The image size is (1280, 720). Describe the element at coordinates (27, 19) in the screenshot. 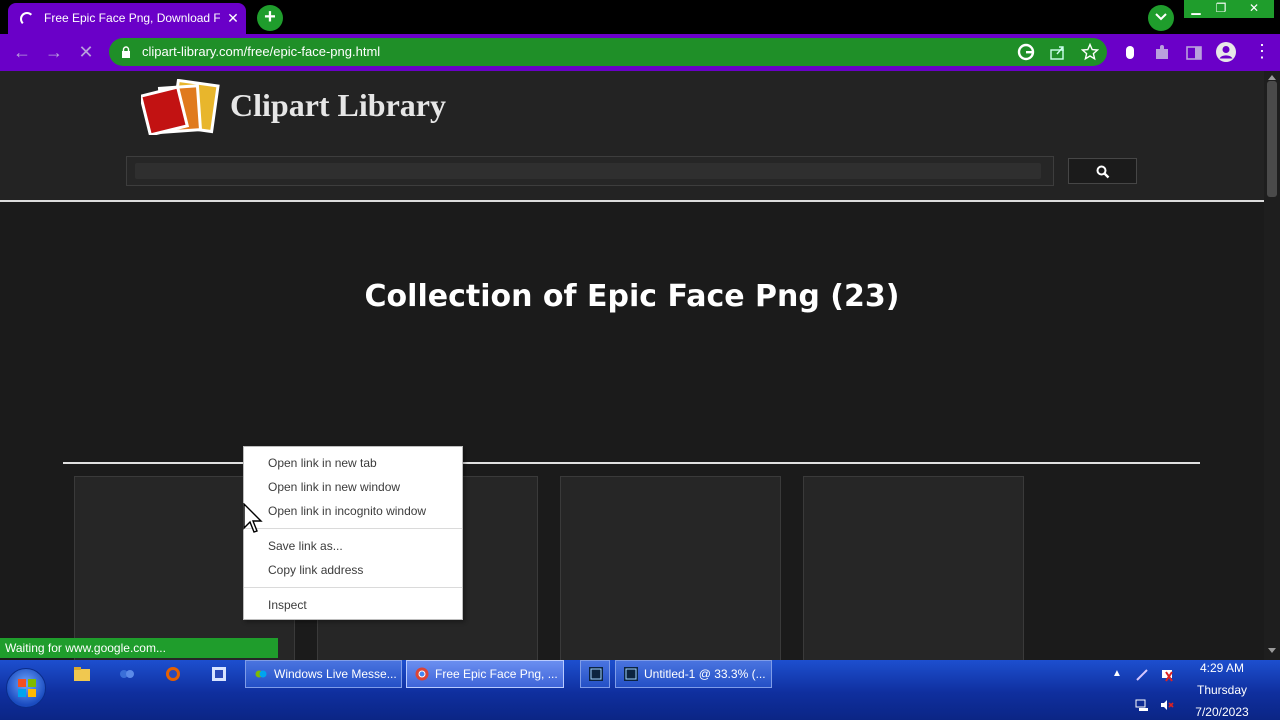

I see `loading-spinner-icon` at that location.